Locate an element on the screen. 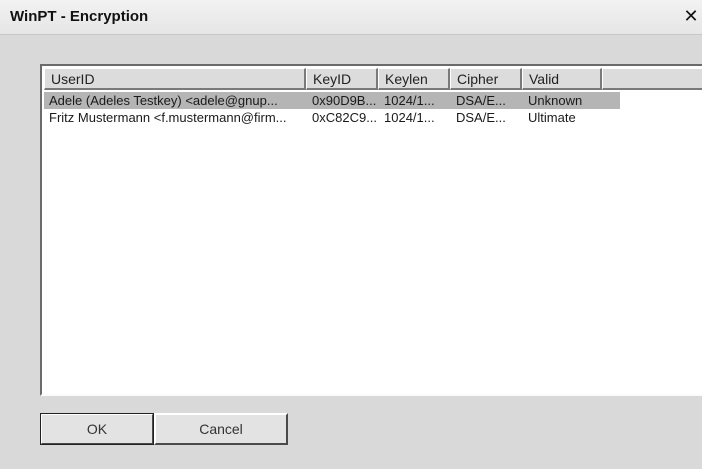 This screenshot has height=469, width=702. cell-valid: Ultimate is located at coordinates (552, 117).